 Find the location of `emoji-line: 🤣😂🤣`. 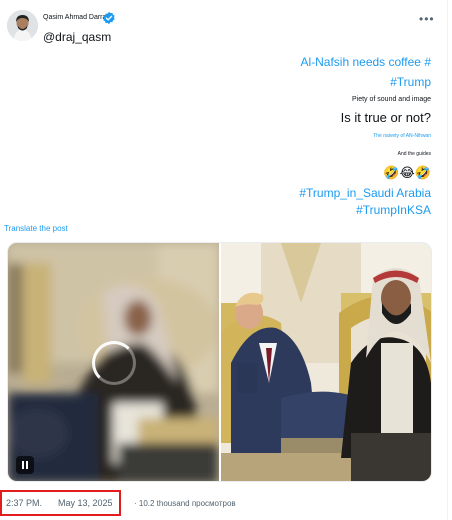

emoji-line: 🤣😂🤣 is located at coordinates (407, 172).